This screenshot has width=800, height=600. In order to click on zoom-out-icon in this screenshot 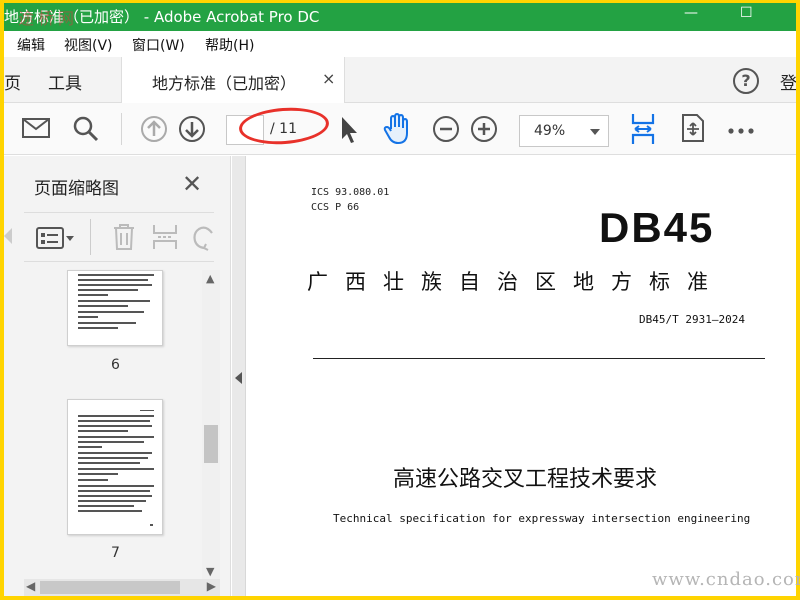, I will do `click(446, 131)`.